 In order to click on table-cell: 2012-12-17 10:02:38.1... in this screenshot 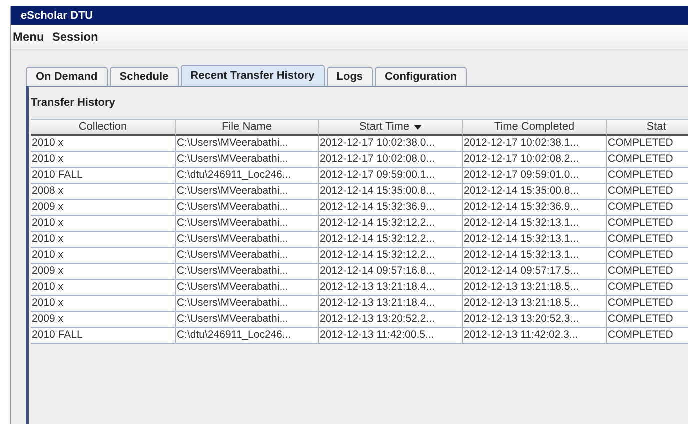, I will do `click(535, 144)`.